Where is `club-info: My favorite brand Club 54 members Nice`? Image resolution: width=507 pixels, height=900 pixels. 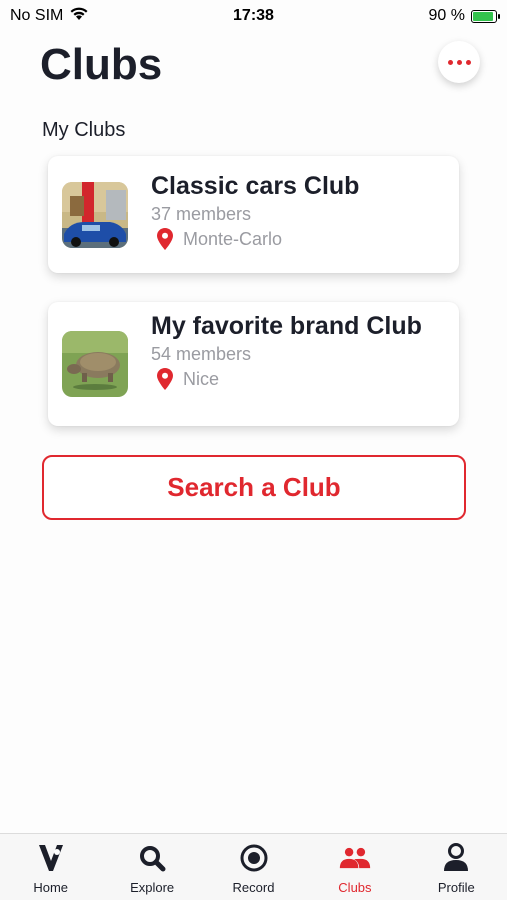
club-info: My favorite brand Club 54 members Nice is located at coordinates (300, 351).